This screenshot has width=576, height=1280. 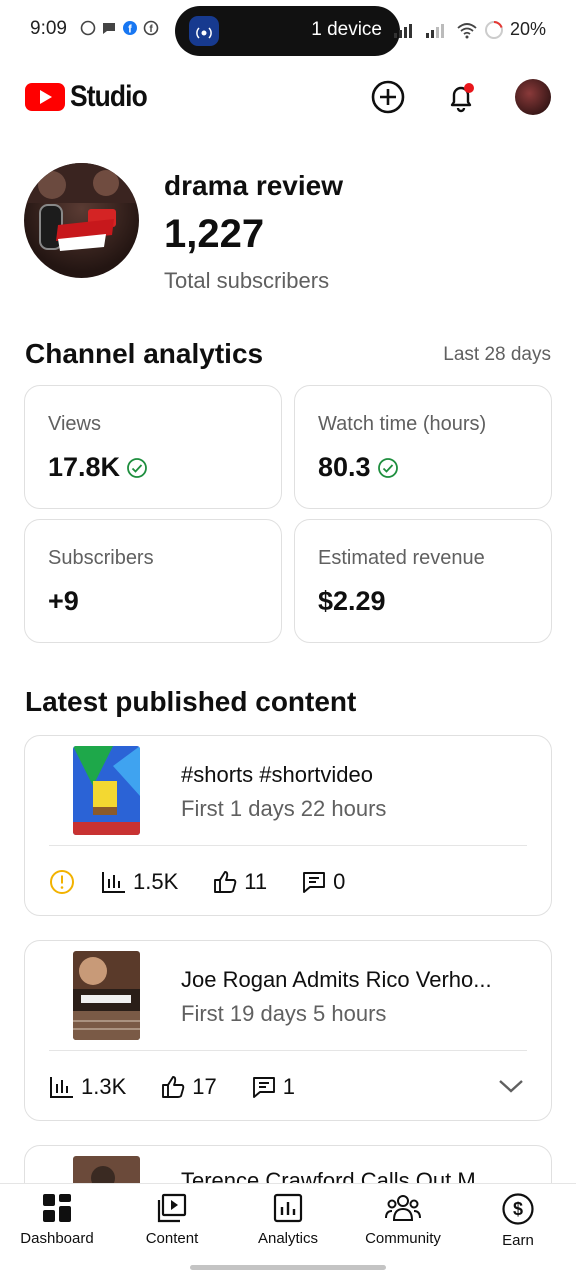 I want to click on views-metric: 1.3K, so click(x=87, y=1087).